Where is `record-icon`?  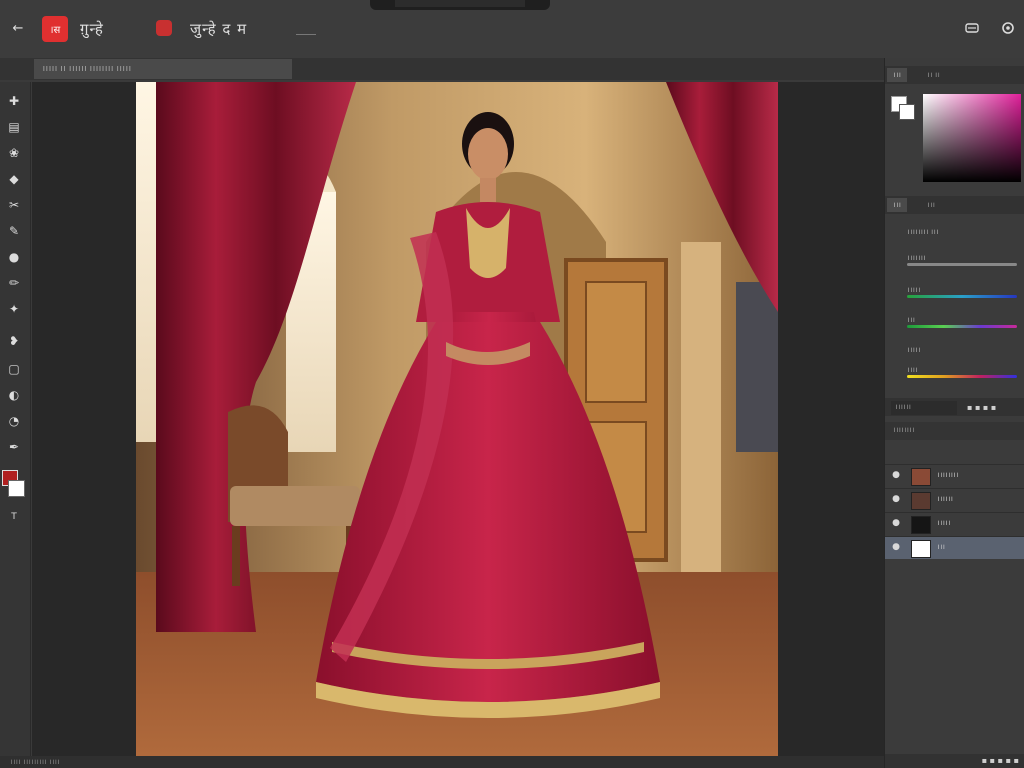
record-icon is located at coordinates (164, 28).